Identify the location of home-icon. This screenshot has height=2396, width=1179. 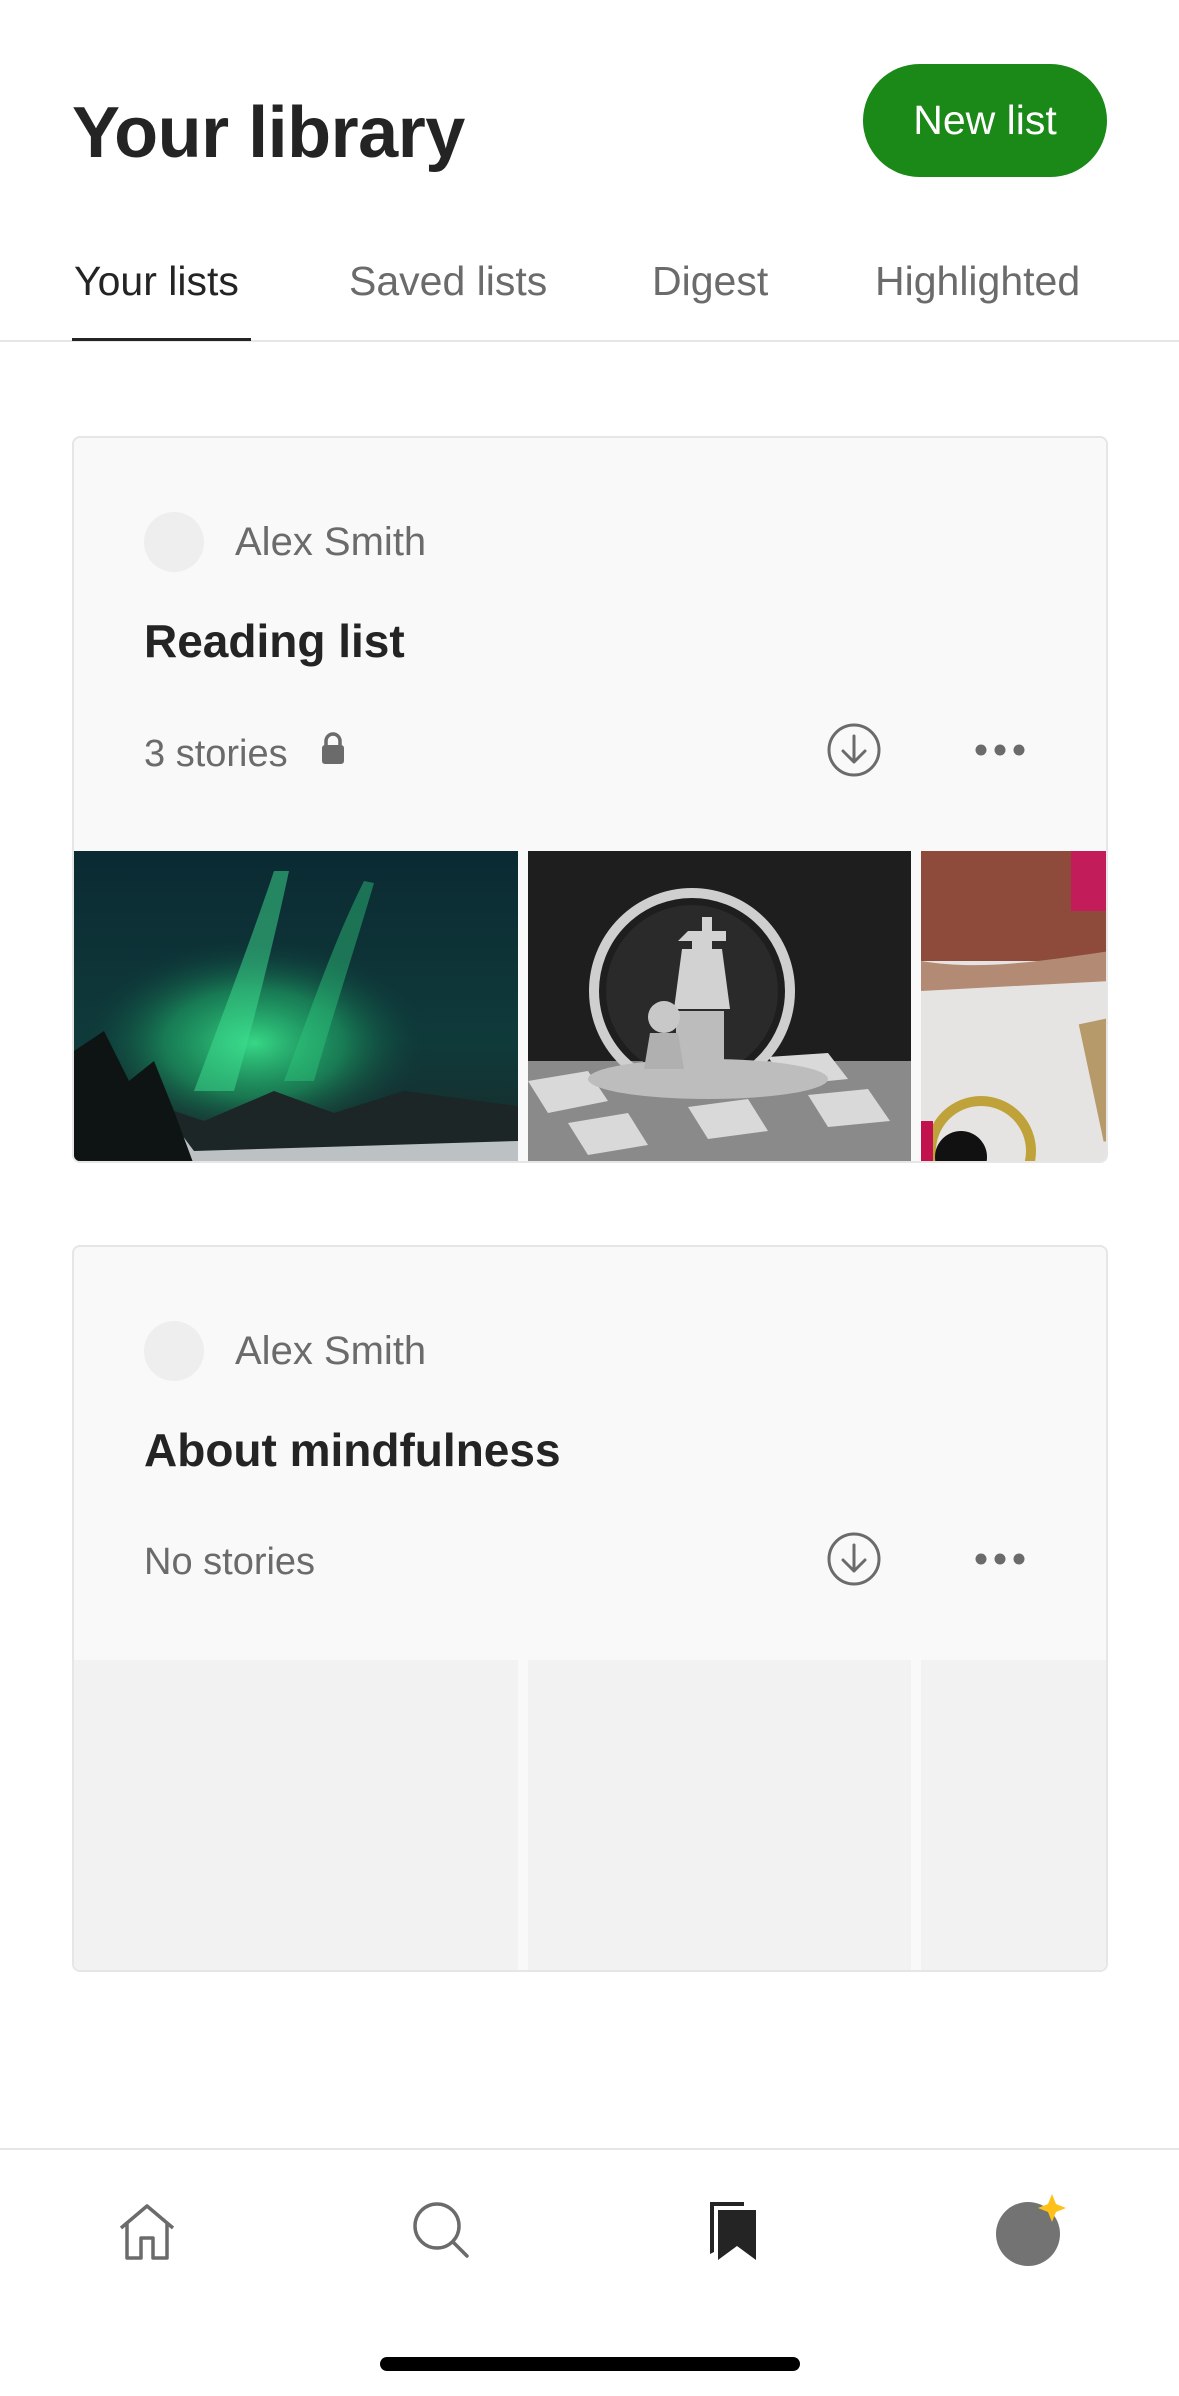
(147, 2230).